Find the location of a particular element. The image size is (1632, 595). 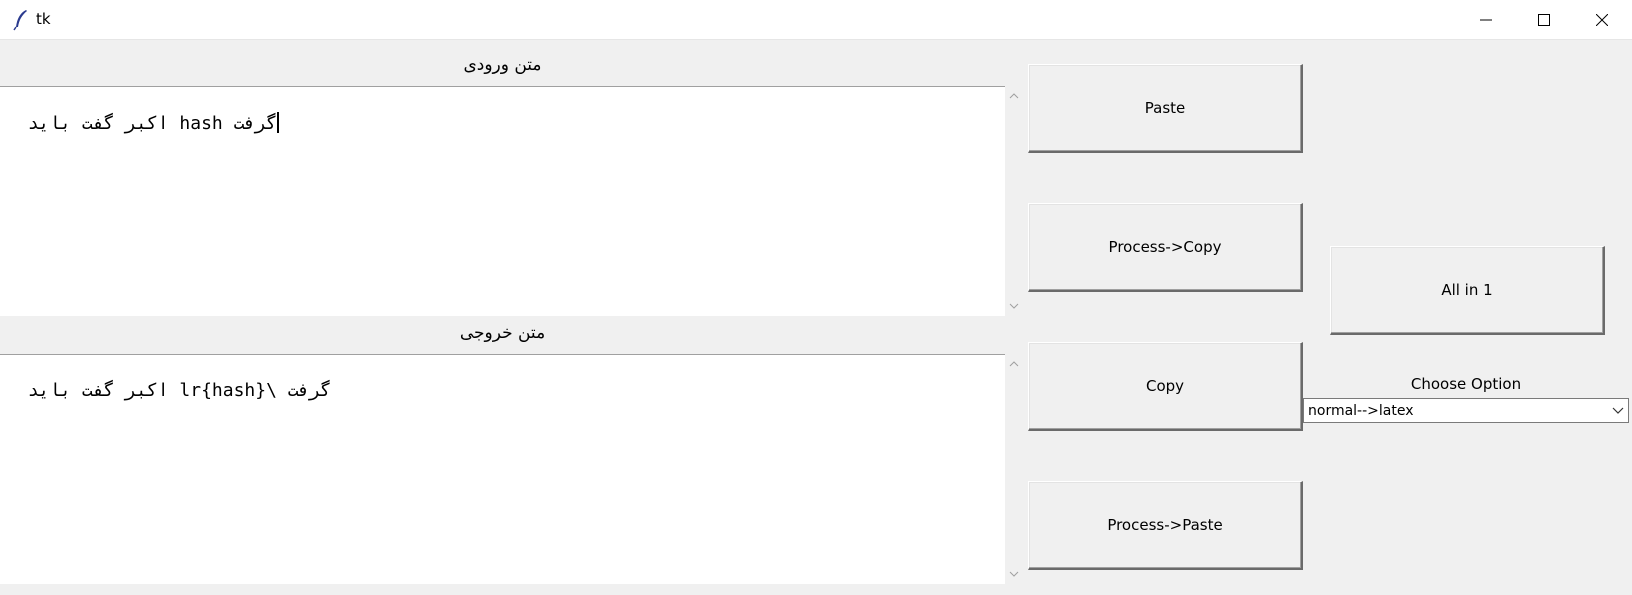

close-button is located at coordinates (1602, 20).